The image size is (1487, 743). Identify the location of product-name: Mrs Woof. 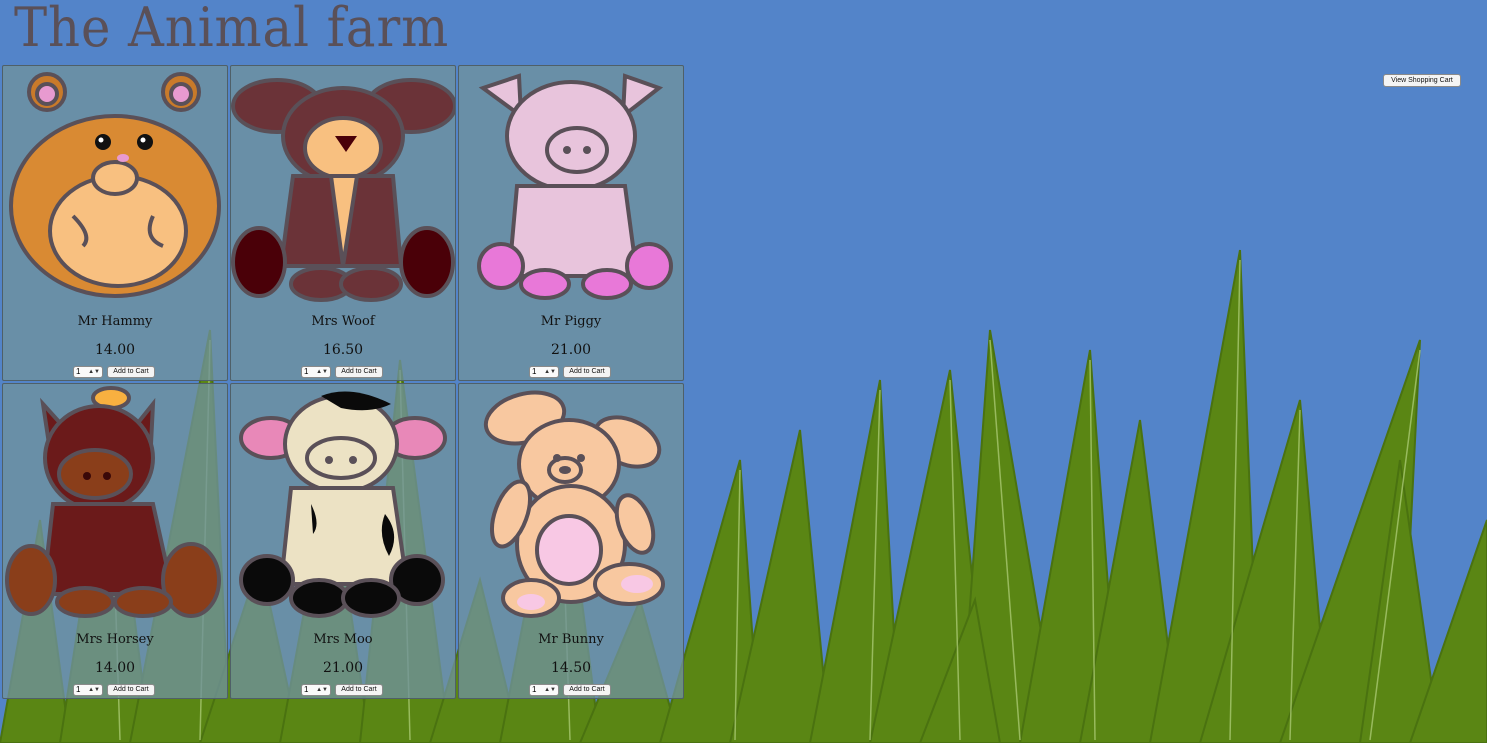
(343, 321).